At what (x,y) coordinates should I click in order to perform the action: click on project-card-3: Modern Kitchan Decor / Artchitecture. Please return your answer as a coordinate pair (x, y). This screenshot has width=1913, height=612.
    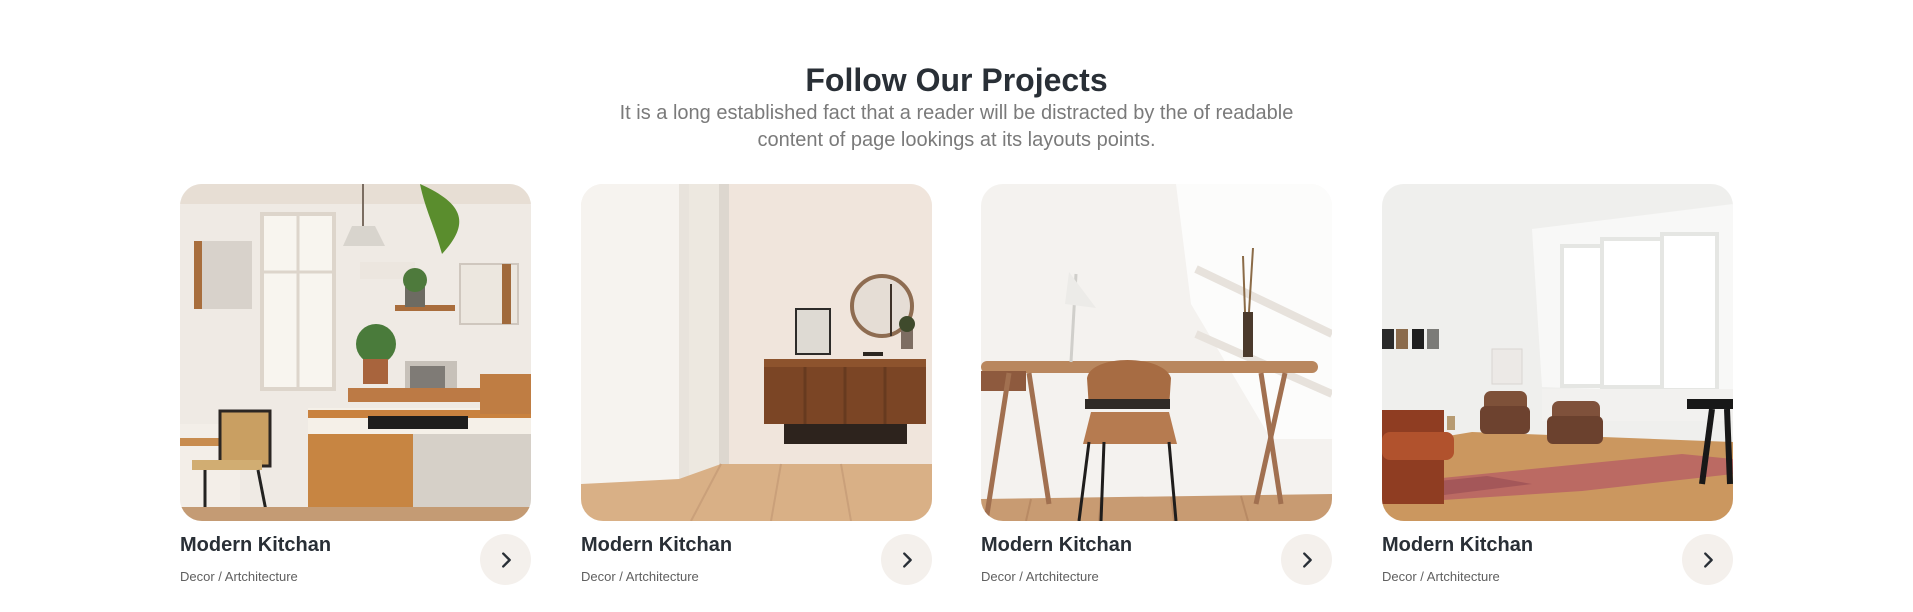
    Looking at the image, I should click on (1156, 389).